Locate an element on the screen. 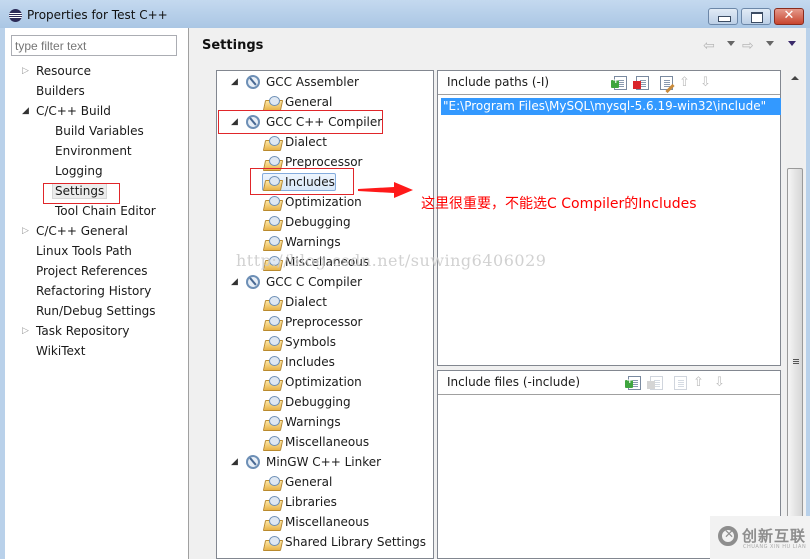 This screenshot has height=559, width=810. add-file-icon is located at coordinates (633, 383).